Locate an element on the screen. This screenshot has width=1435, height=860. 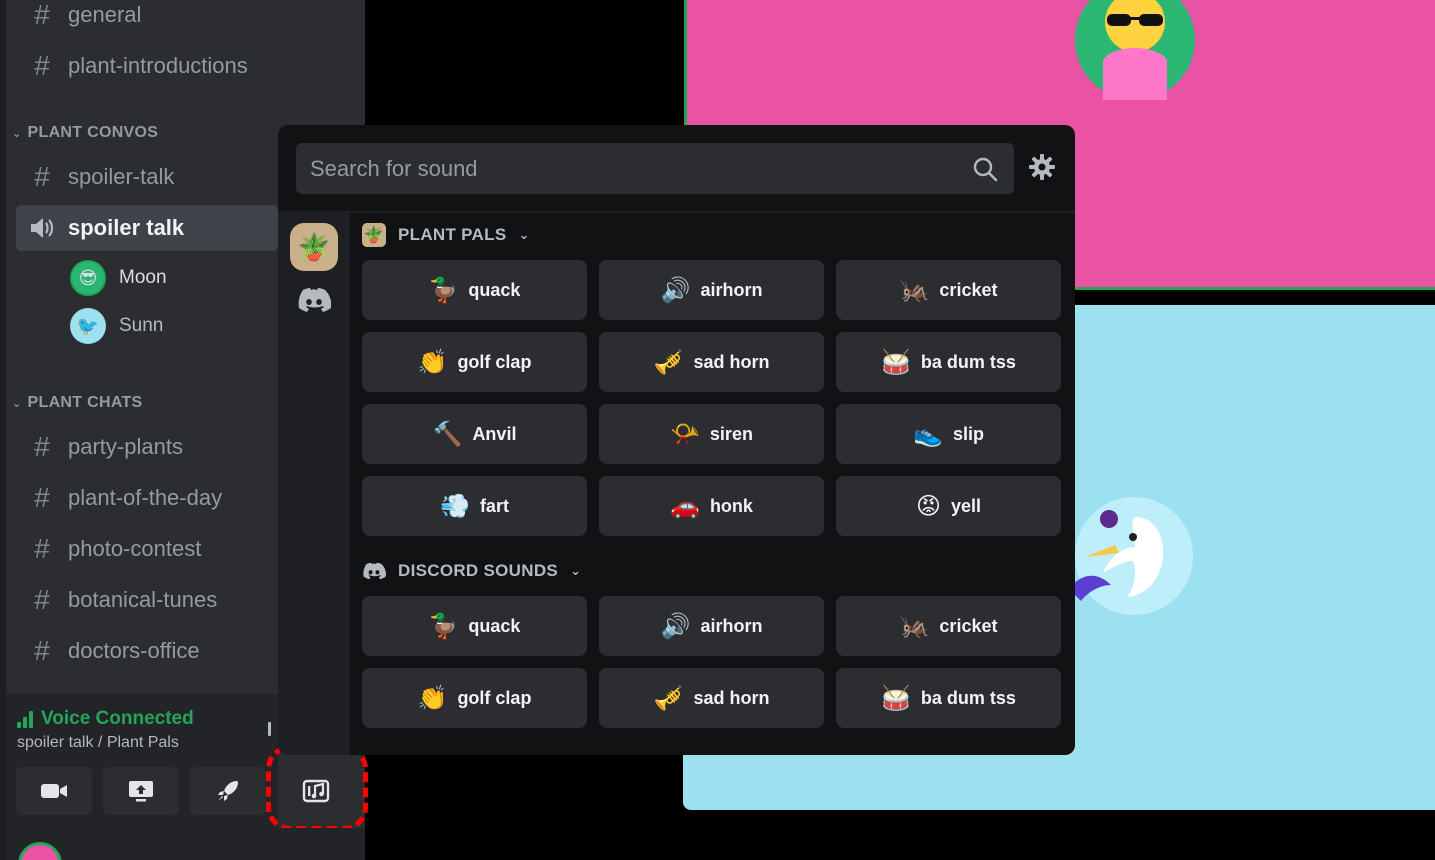
sound-label: yell is located at coordinates (966, 505).